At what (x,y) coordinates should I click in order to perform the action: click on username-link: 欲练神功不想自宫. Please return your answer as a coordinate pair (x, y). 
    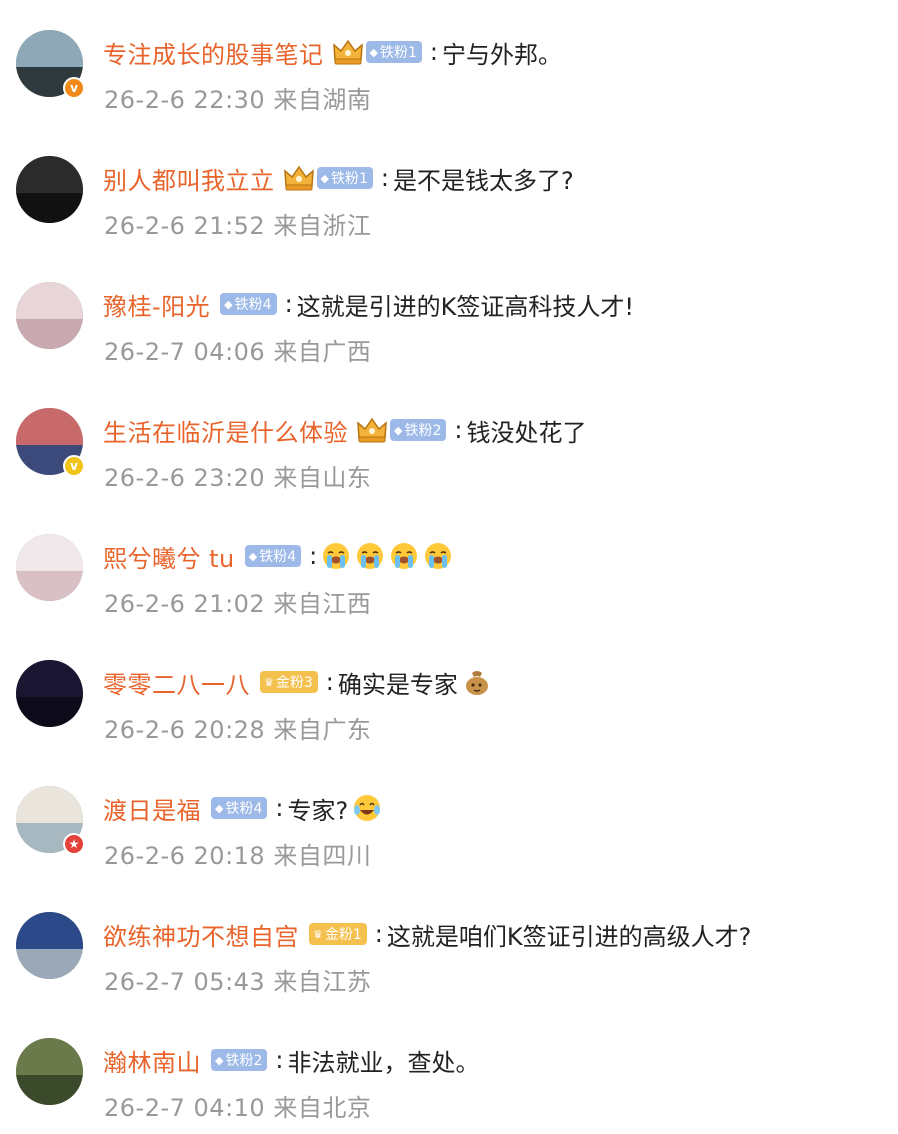
    Looking at the image, I should click on (201, 934).